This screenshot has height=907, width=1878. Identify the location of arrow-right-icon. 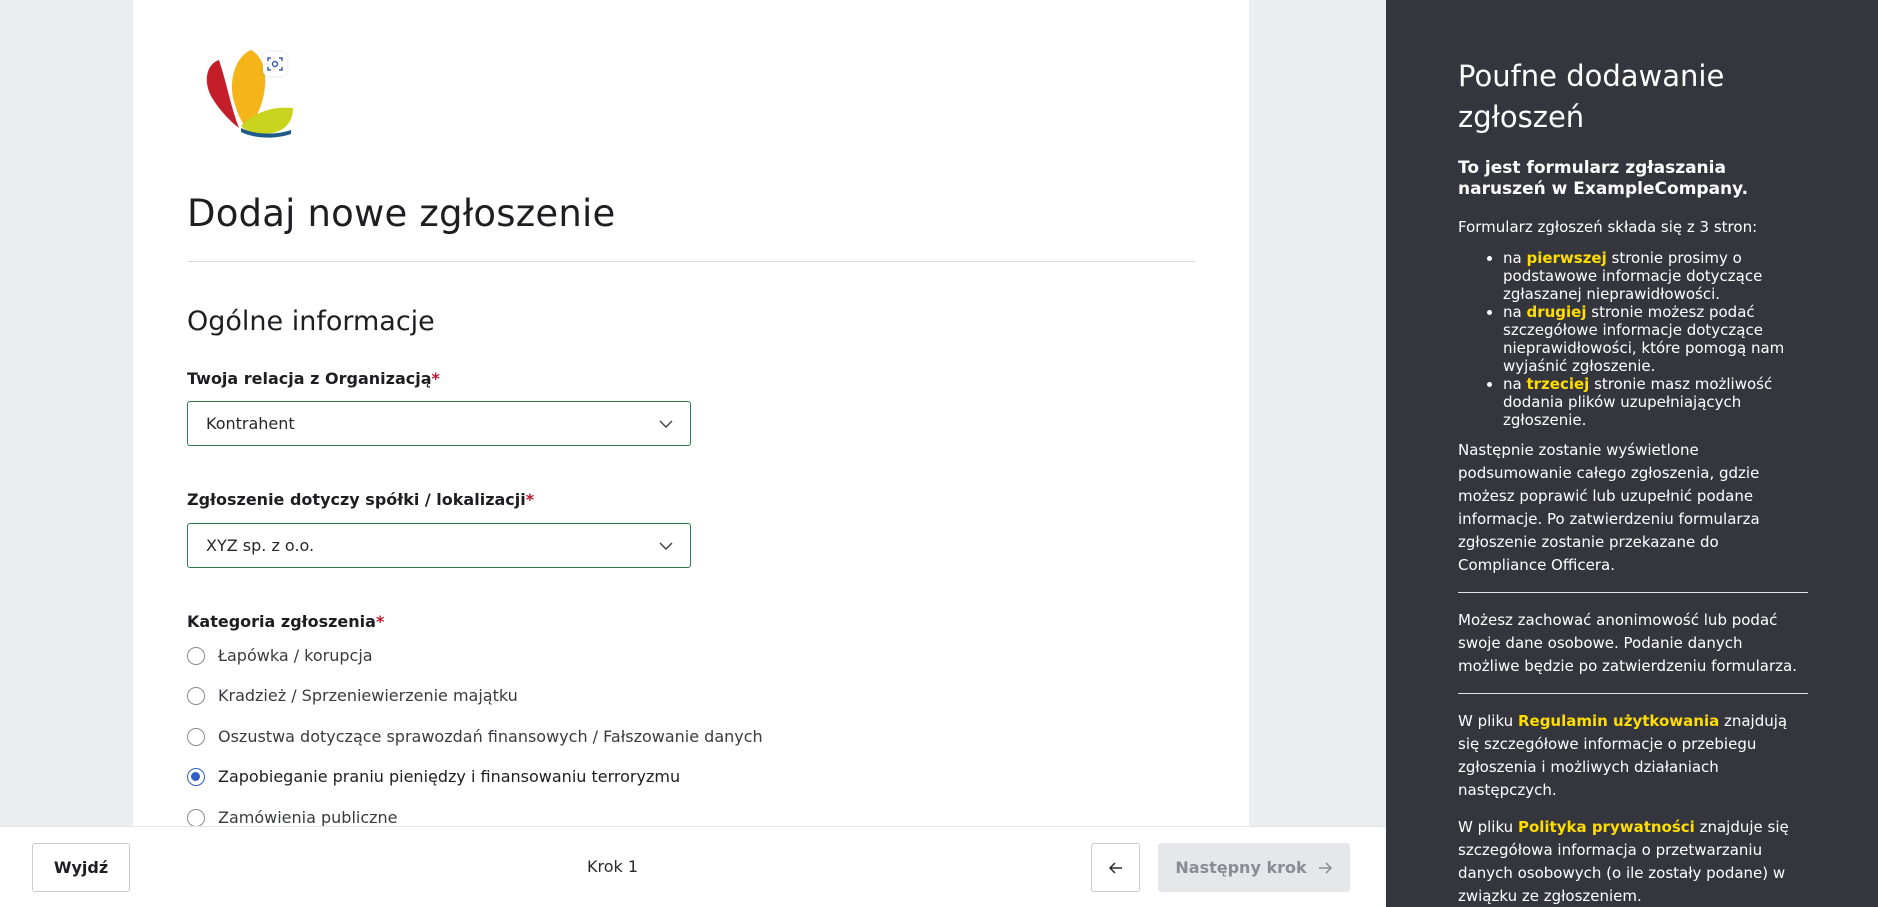
(1325, 867).